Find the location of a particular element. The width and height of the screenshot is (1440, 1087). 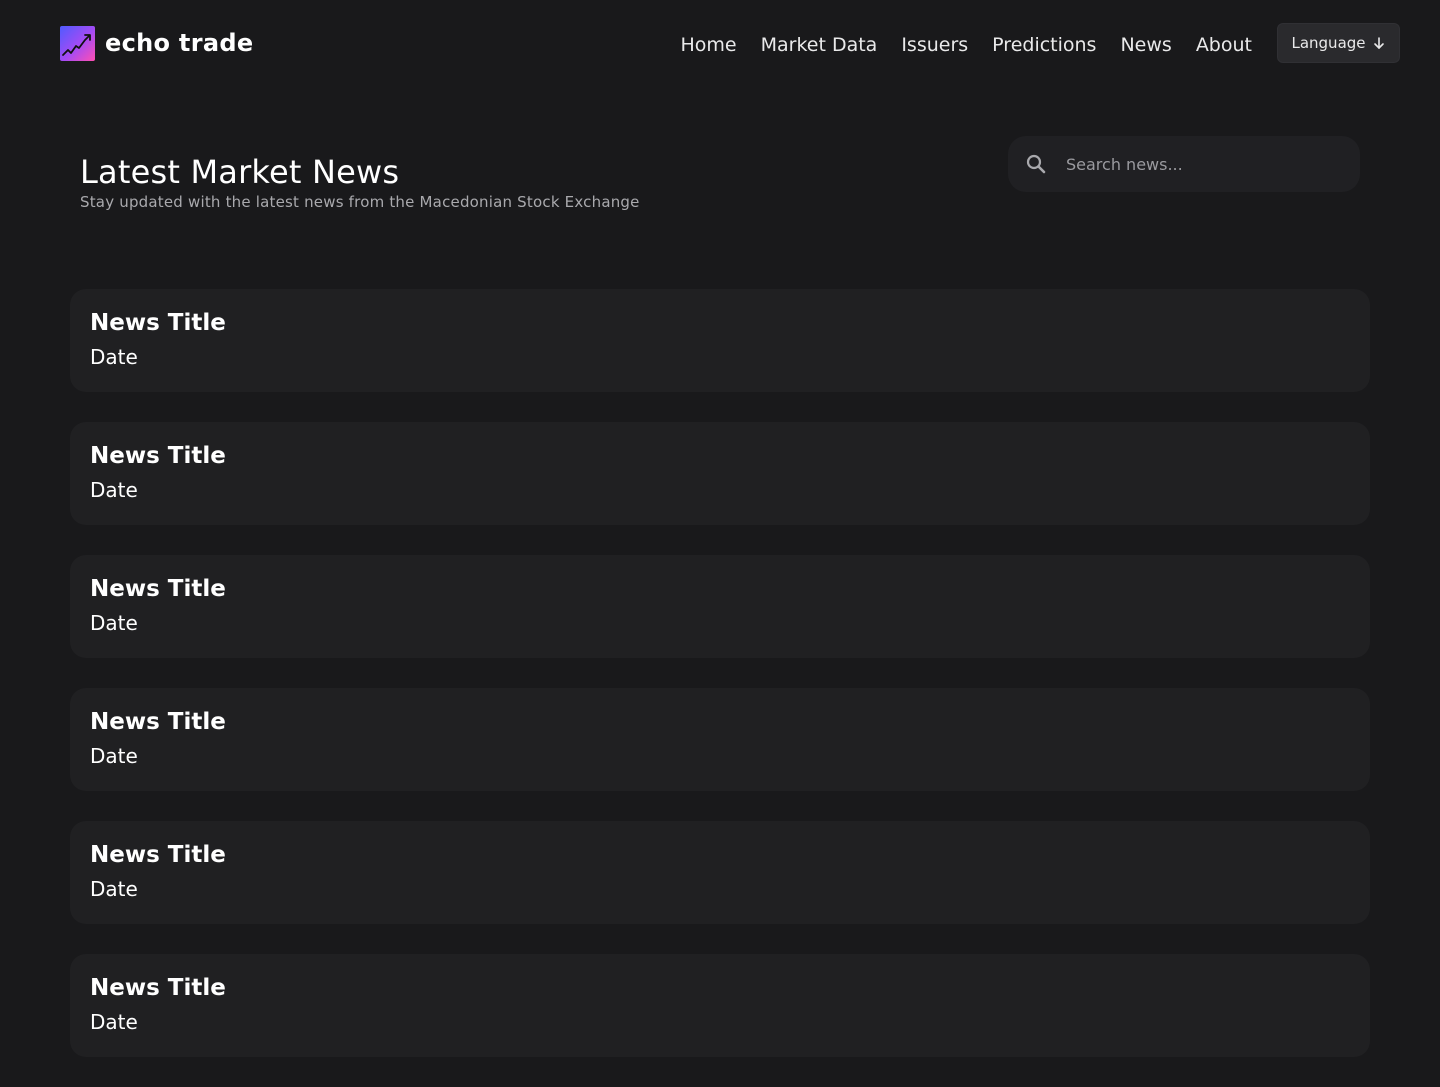

search-icon is located at coordinates (1036, 164).